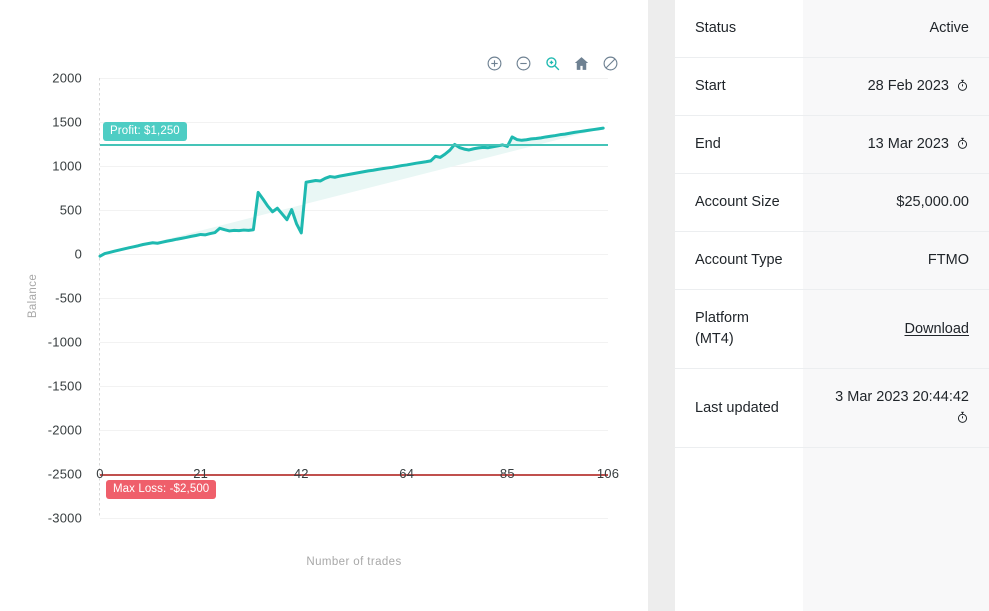 This screenshot has width=989, height=611. Describe the element at coordinates (64, 474) in the screenshot. I see `y-tick-label: -2500` at that location.